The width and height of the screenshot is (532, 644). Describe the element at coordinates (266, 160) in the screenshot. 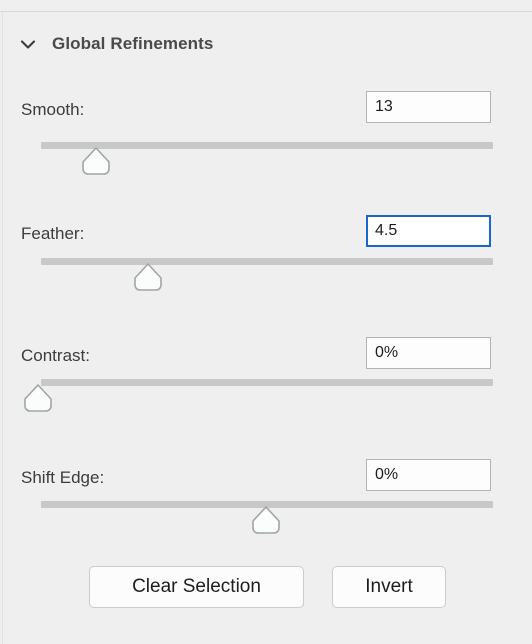

I see `slider-smooth` at that location.